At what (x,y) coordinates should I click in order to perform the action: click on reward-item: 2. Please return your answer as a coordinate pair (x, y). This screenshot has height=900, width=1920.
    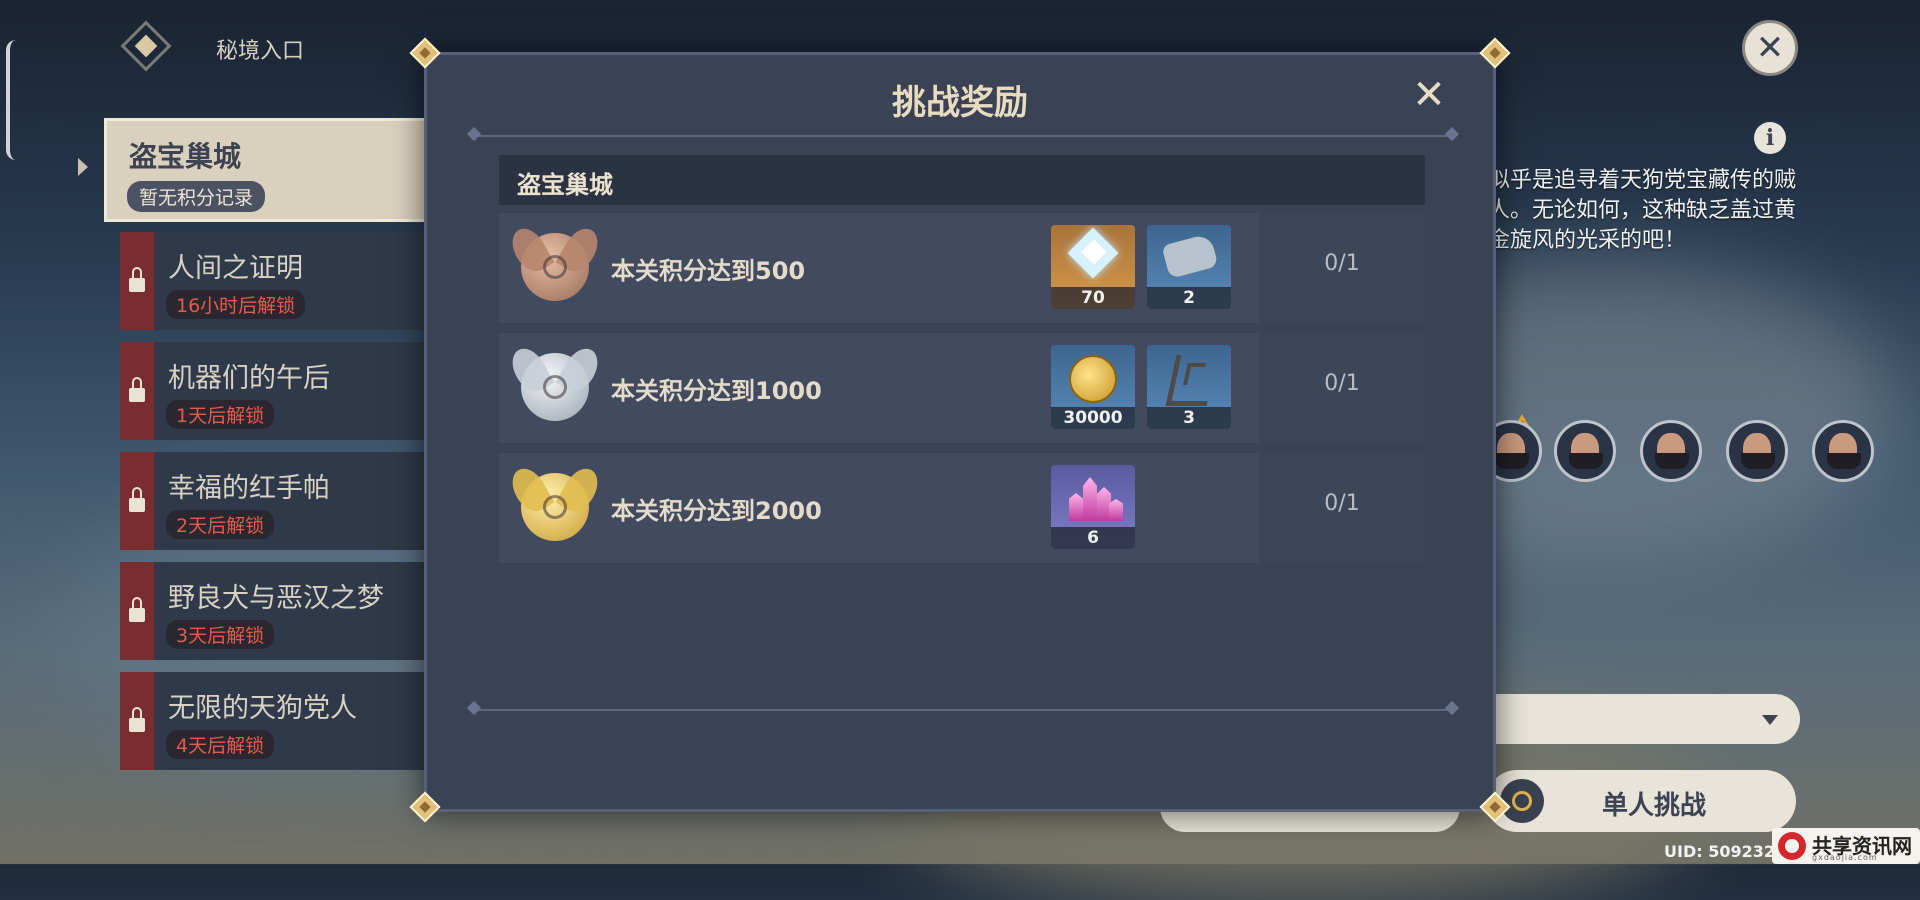
    Looking at the image, I should click on (1189, 267).